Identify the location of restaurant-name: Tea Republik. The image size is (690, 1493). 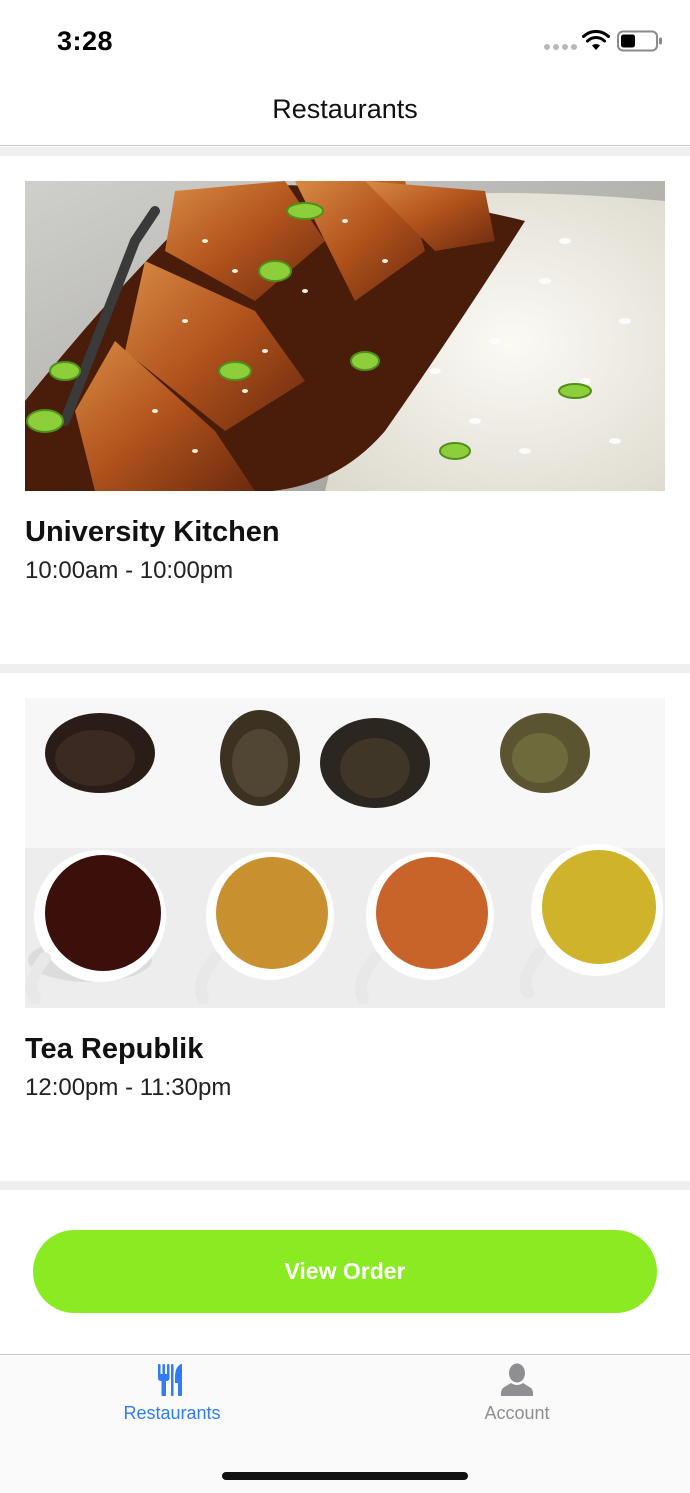
(114, 1049).